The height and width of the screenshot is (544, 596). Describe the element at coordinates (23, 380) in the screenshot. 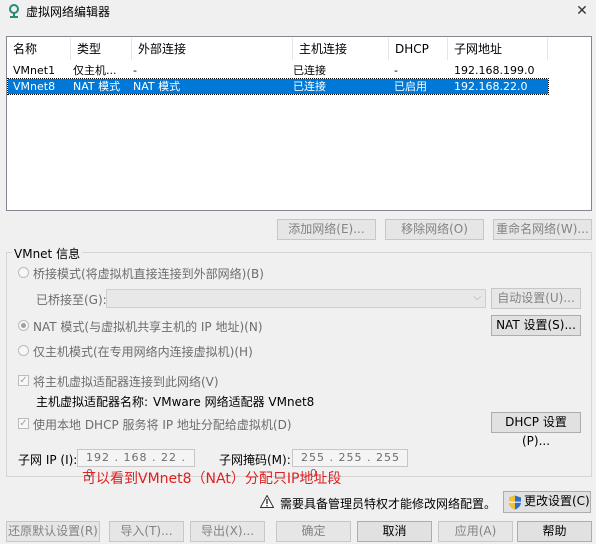

I see `connect-adapter-checkbox: ✓` at that location.